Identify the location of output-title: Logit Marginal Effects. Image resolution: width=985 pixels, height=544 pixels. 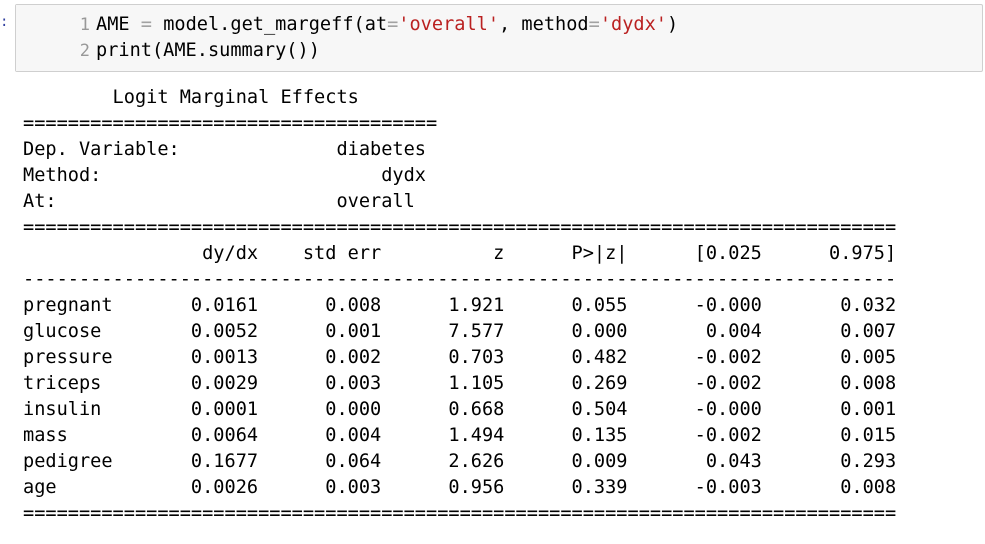
(230, 97).